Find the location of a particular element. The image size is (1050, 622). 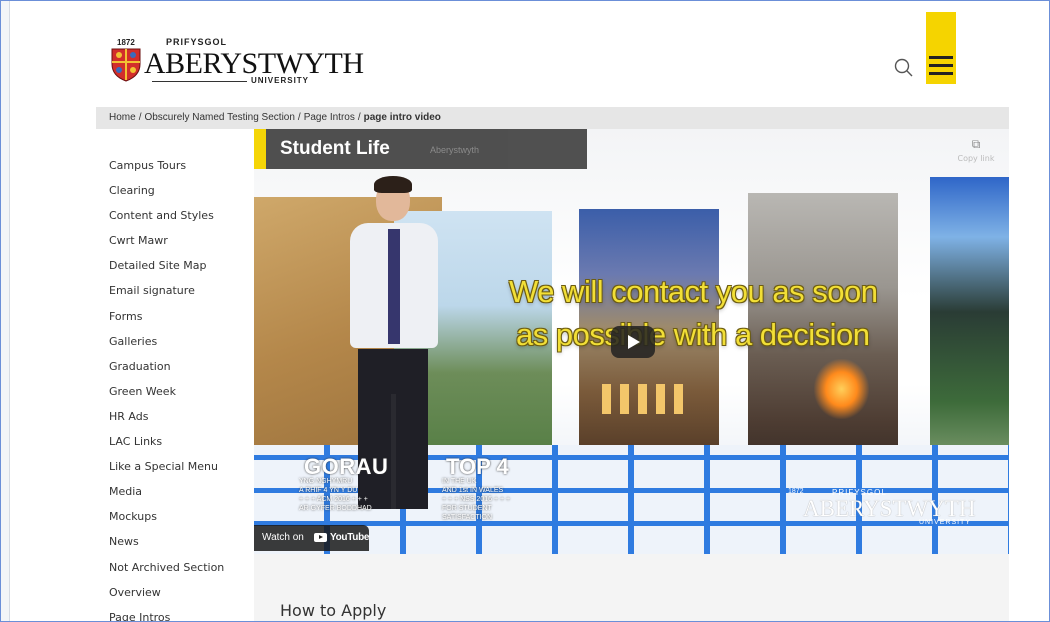

sidebar-item-email-signature: Email signature is located at coordinates (179, 290).